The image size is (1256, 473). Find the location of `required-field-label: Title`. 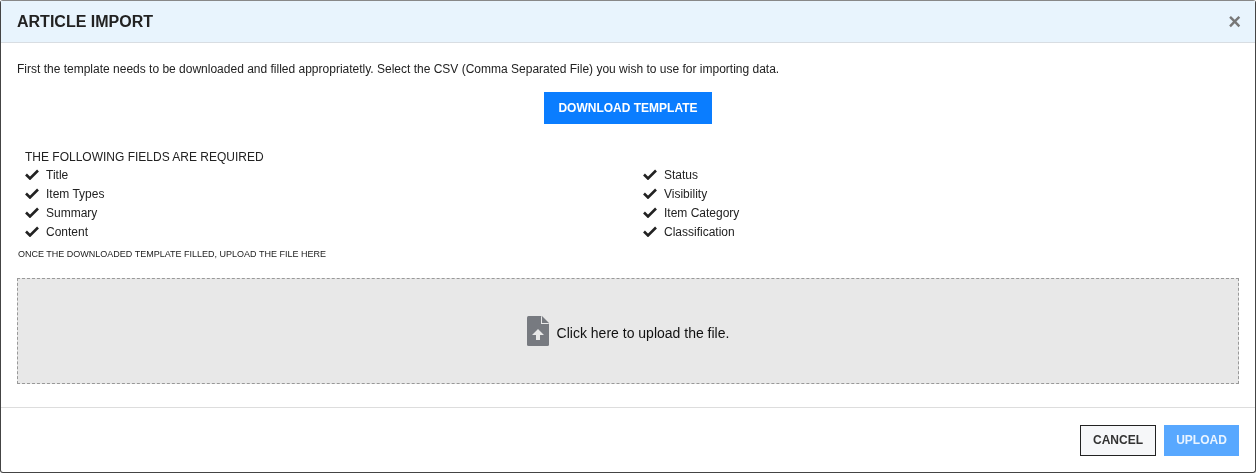

required-field-label: Title is located at coordinates (57, 174).